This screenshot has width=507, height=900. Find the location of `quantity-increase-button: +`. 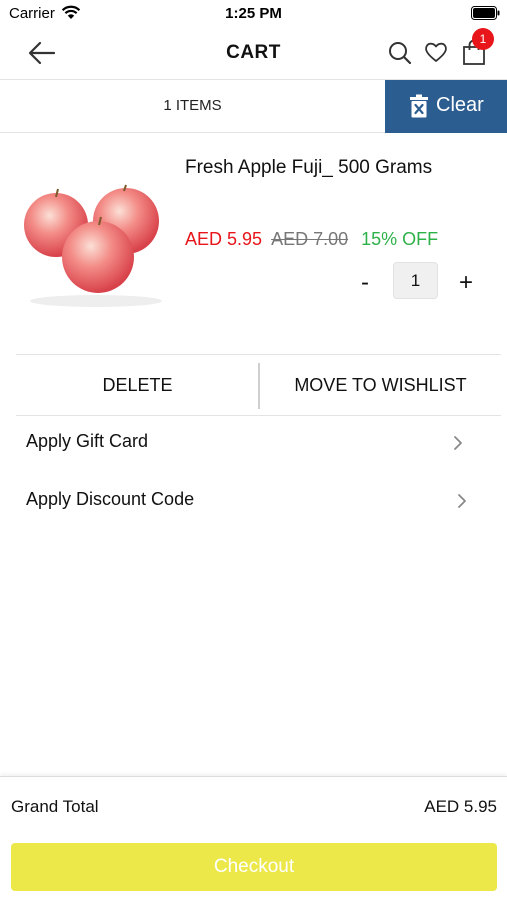

quantity-increase-button: + is located at coordinates (466, 284).